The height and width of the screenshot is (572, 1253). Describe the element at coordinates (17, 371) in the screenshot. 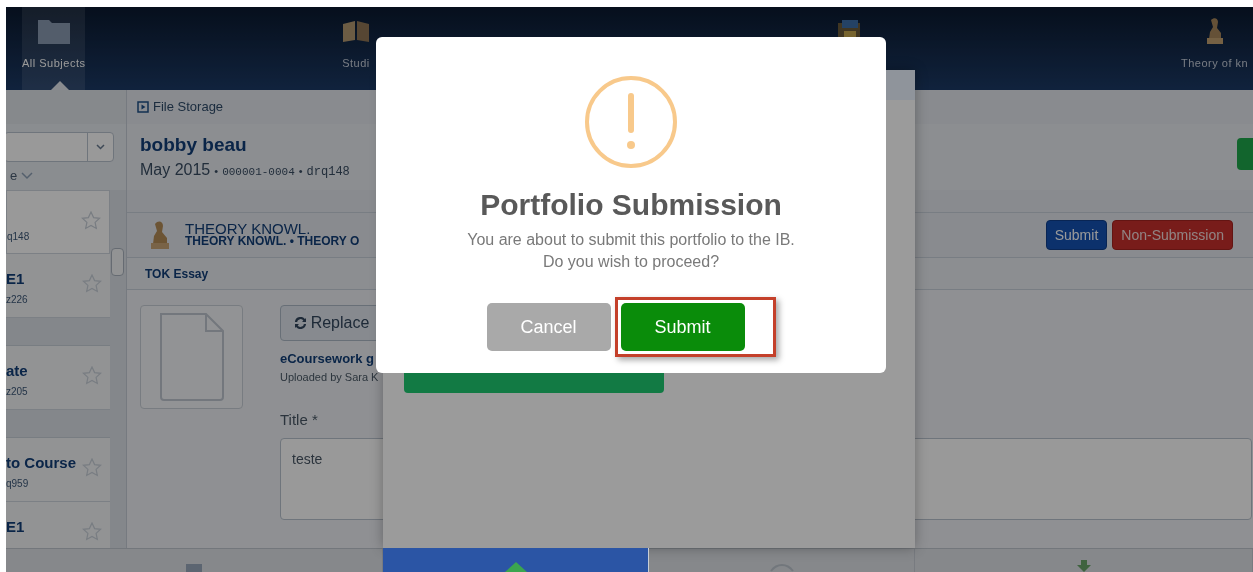

I see `item-title: ate` at that location.